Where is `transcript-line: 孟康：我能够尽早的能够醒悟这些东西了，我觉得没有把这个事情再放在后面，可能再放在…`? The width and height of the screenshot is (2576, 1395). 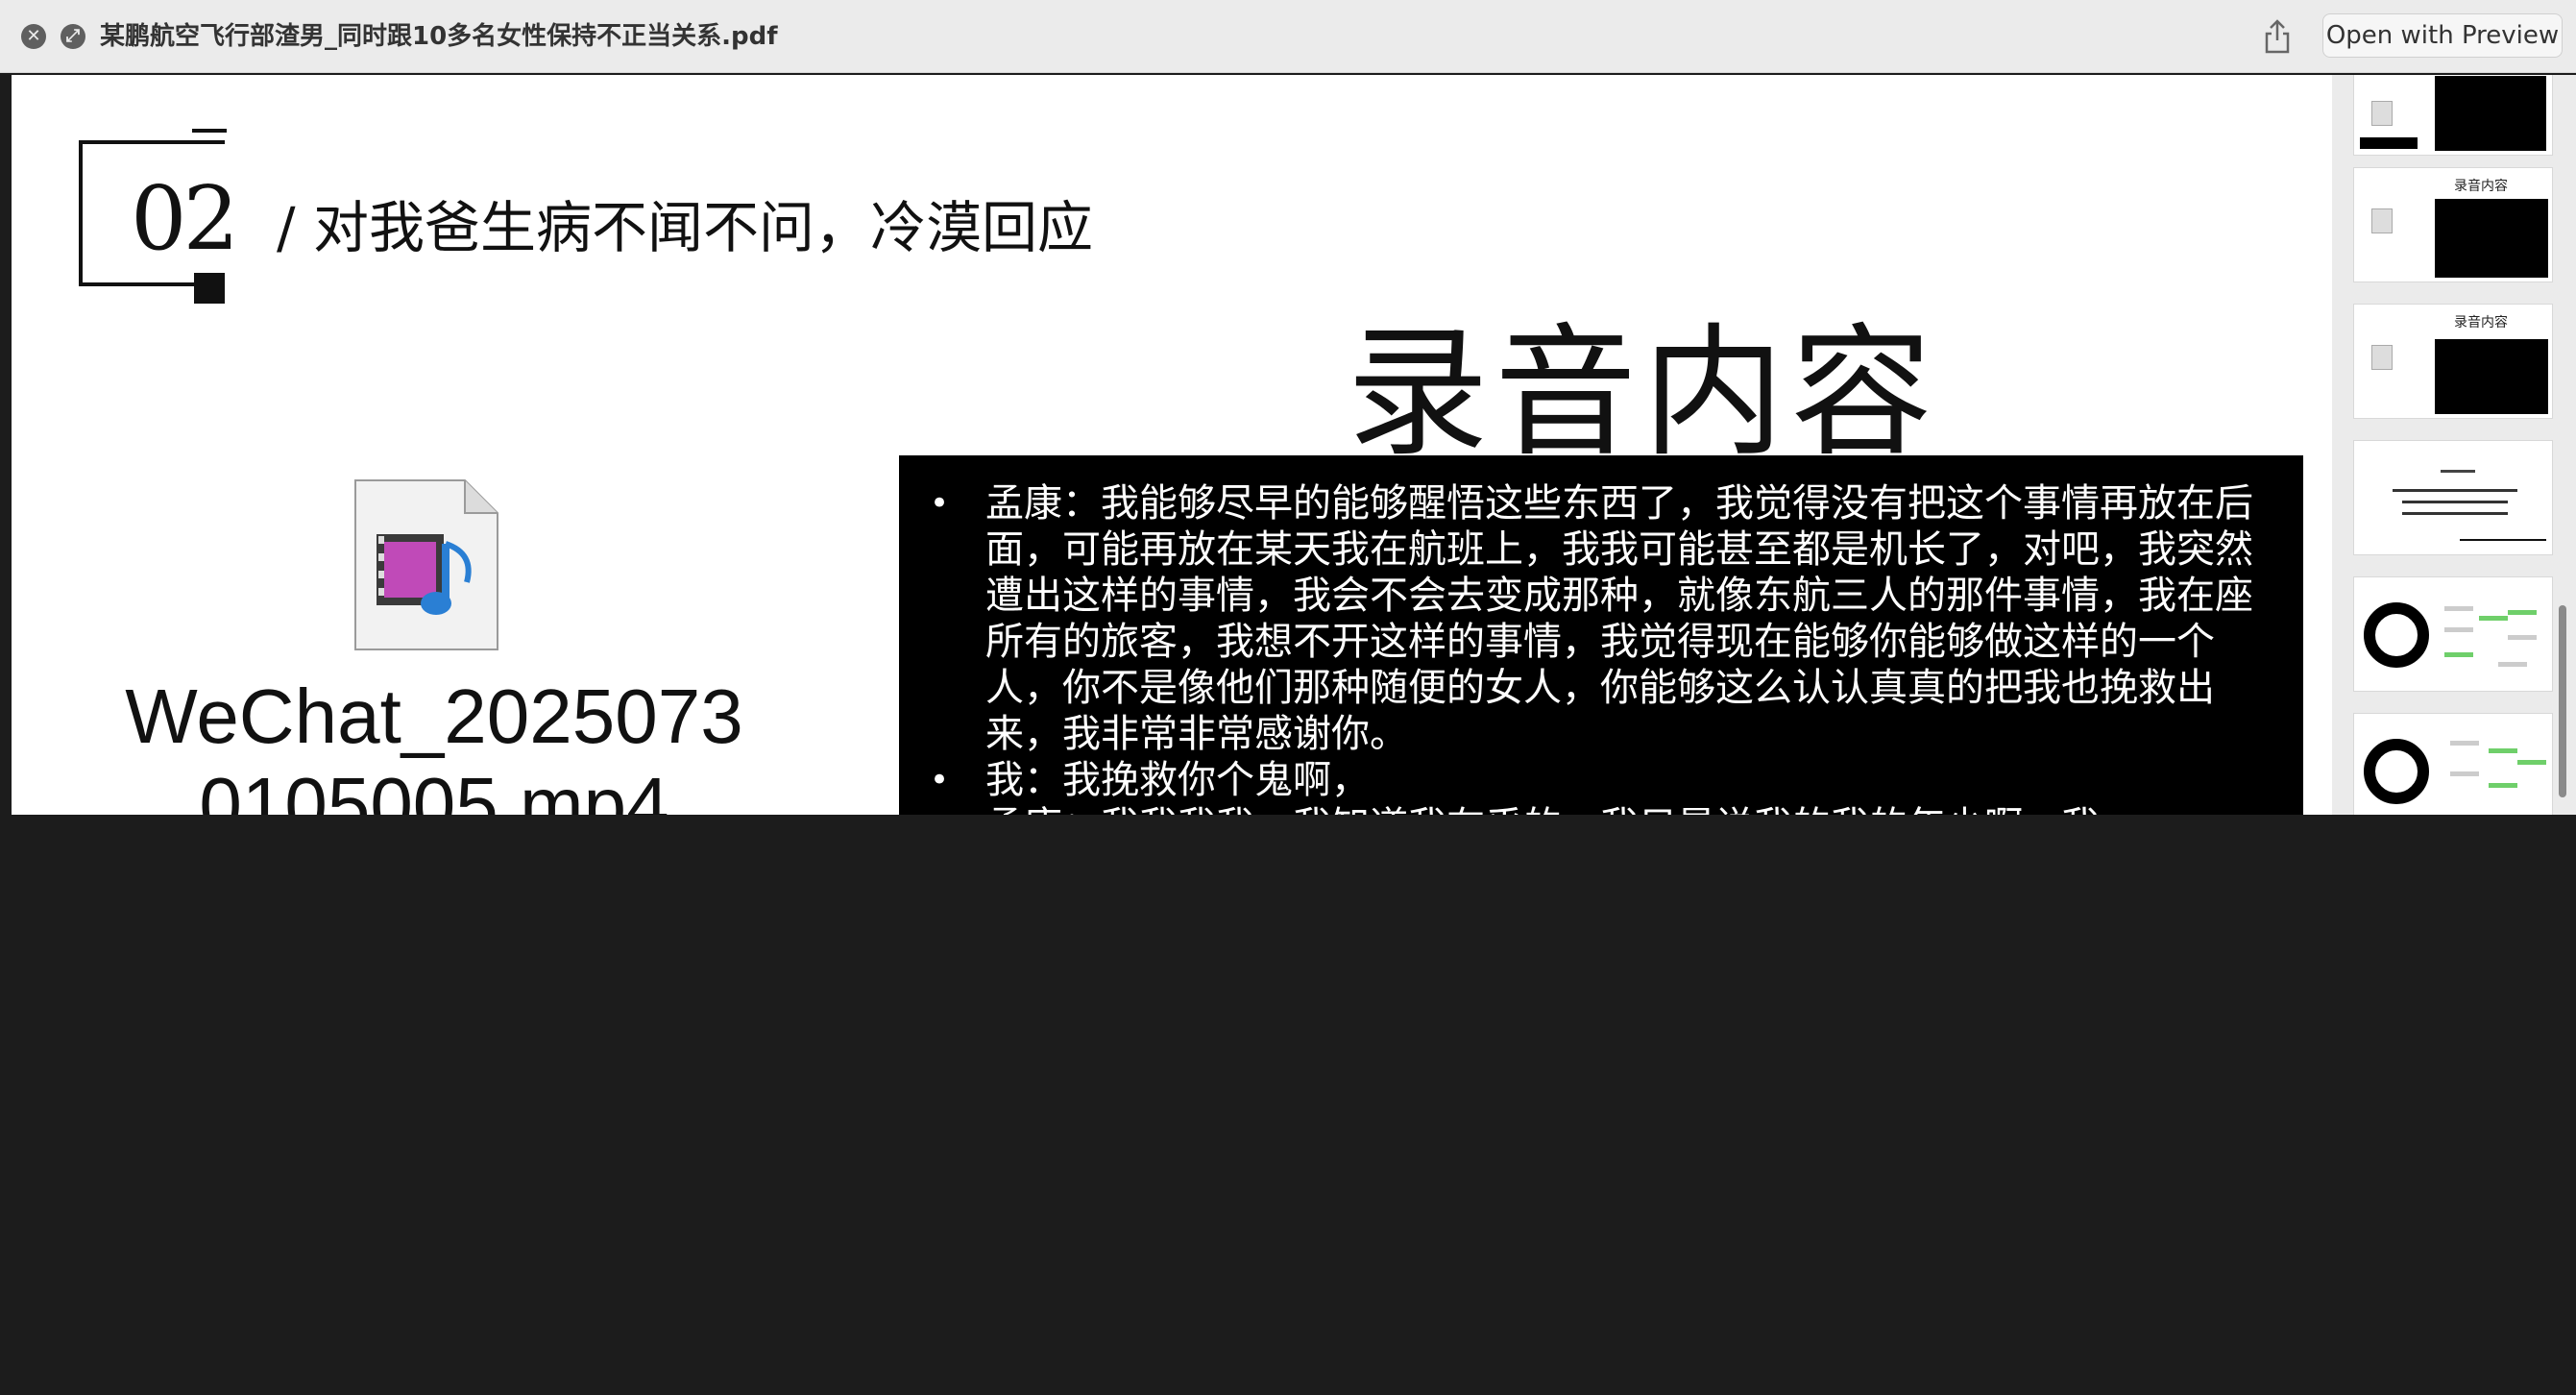 transcript-line: 孟康：我能够尽早的能够醒悟这些东西了，我觉得没有把这个事情再放在后面，可能再放在… is located at coordinates (1602, 618).